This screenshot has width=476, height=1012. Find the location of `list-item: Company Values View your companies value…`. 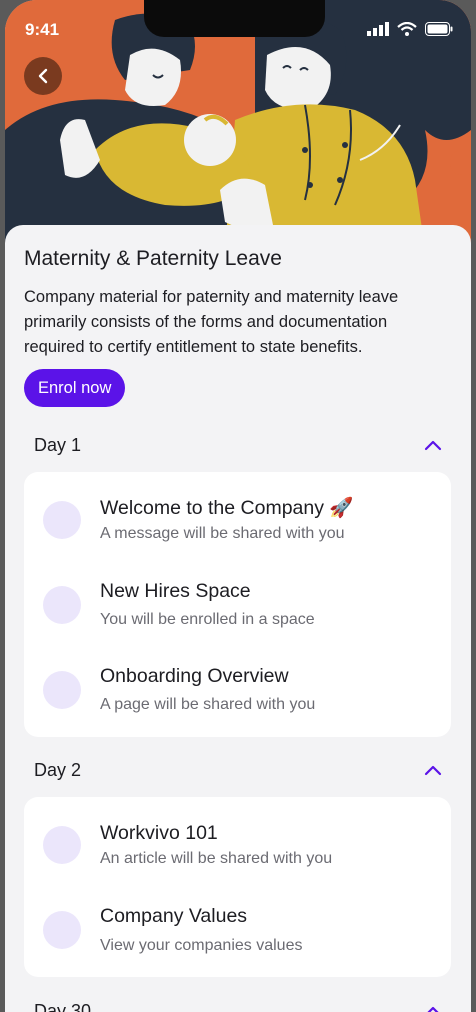

list-item: Company Values View your companies value… is located at coordinates (237, 930).